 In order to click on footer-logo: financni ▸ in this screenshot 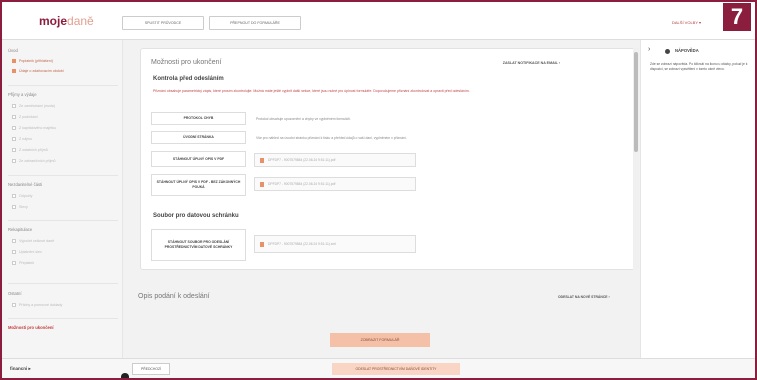, I will do `click(20, 369)`.